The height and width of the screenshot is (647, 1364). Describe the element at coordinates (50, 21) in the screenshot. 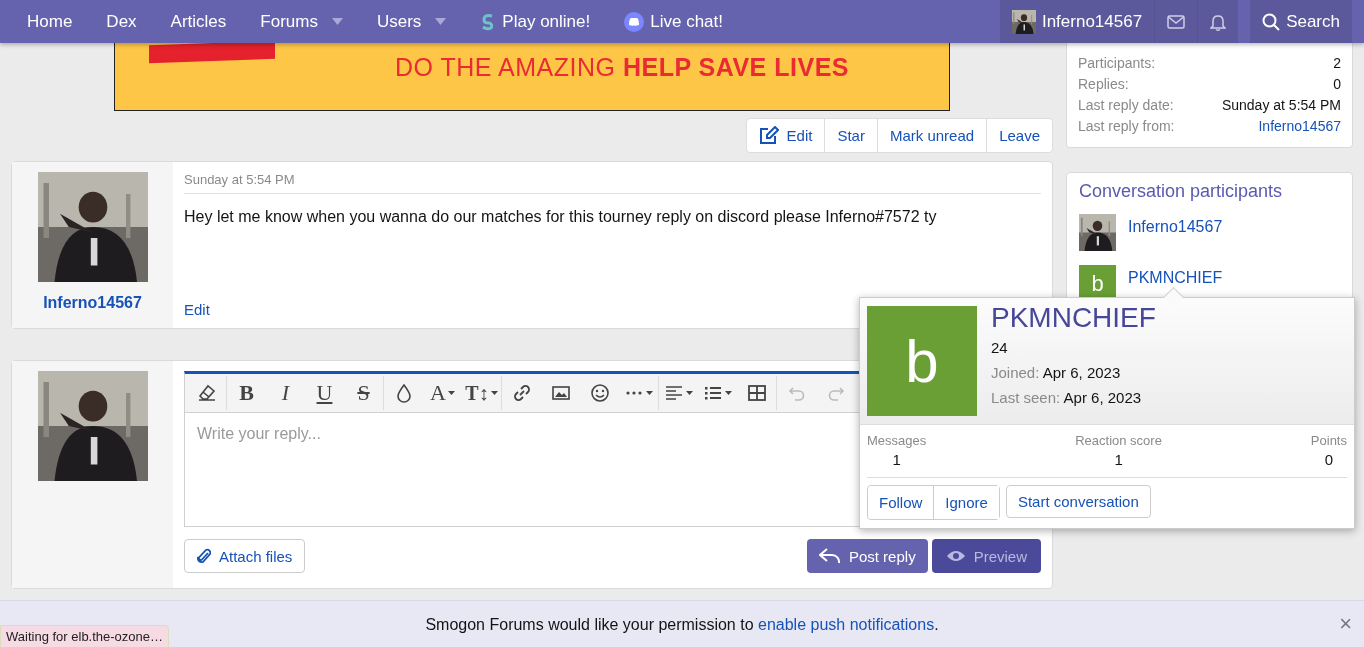

I see `nav-link: Home` at that location.